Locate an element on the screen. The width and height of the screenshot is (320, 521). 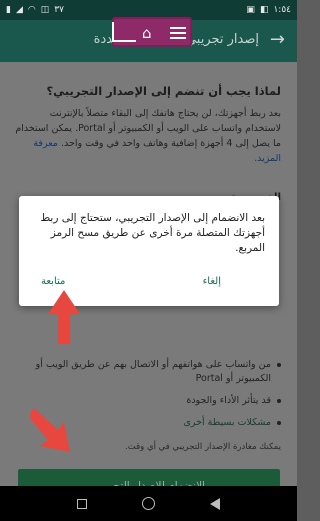
arrow-forward-icon: → is located at coordinates (277, 39).